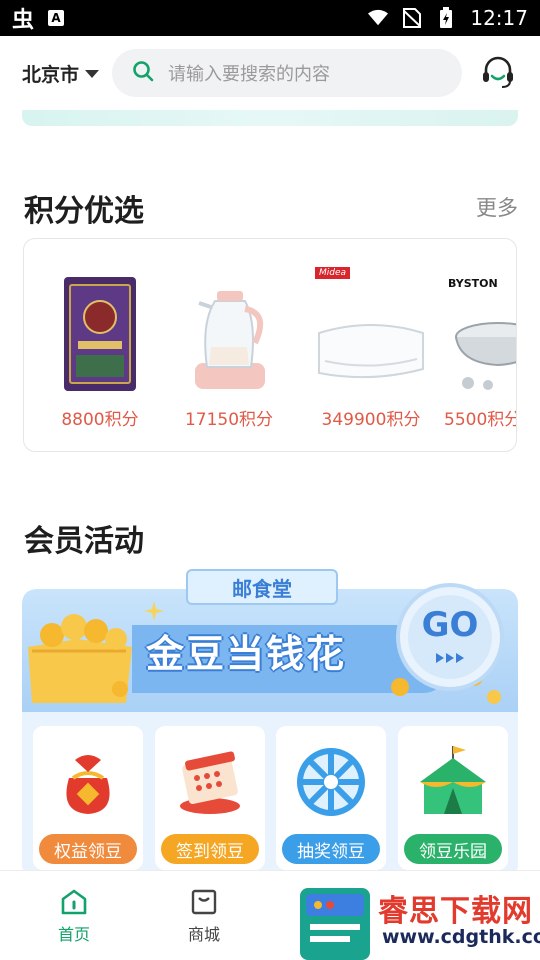  What do you see at coordinates (497, 207) in the screenshot?
I see `more-link: 更多` at bounding box center [497, 207].